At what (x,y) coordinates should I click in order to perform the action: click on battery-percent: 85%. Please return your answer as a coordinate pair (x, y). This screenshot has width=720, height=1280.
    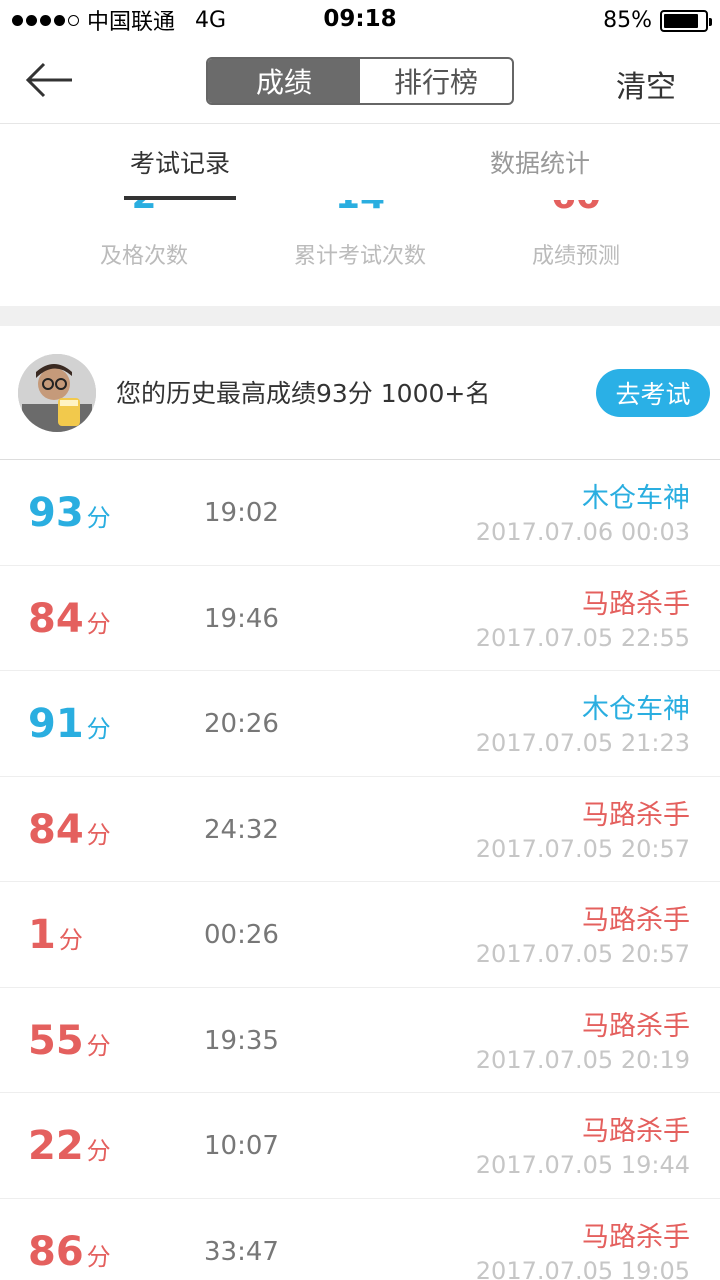
    Looking at the image, I should click on (627, 20).